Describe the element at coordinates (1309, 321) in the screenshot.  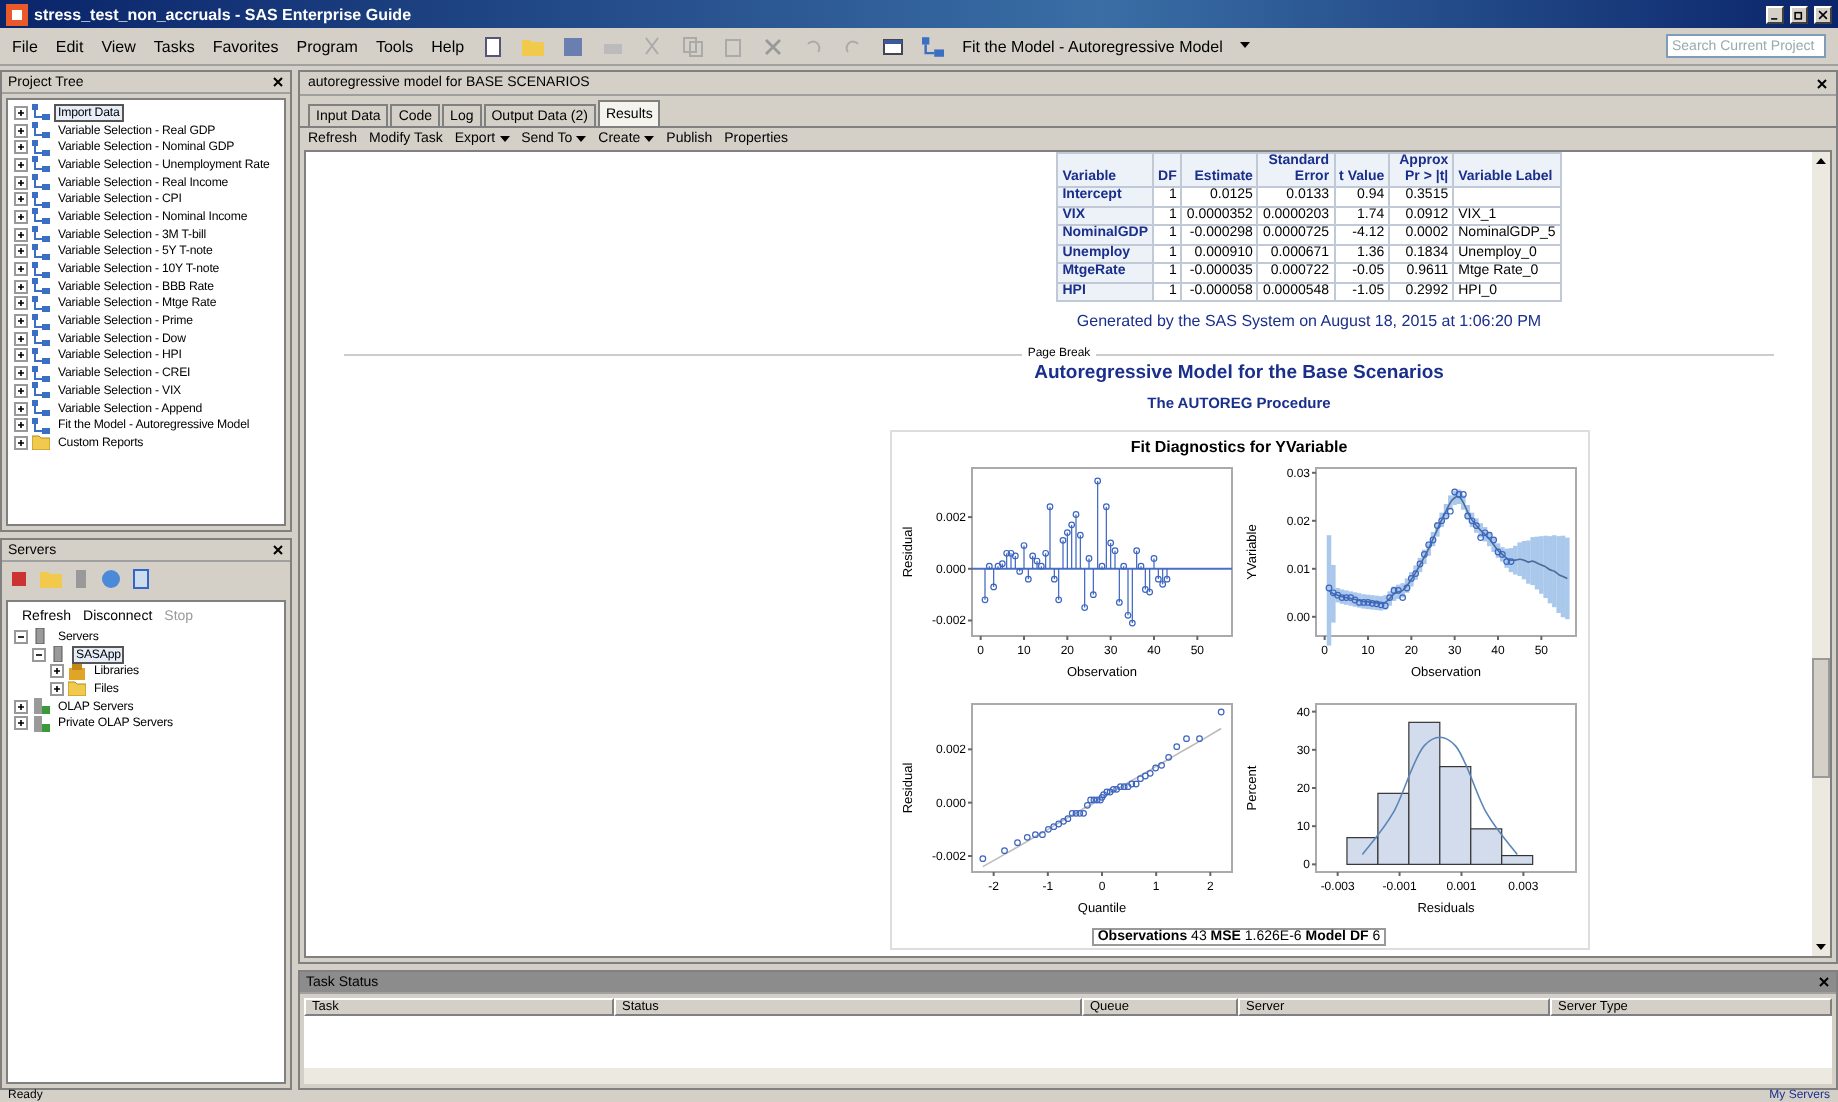
I see `generated-note: Generated by the SAS System on August 18, 2015 at 1:06:20 PM` at that location.